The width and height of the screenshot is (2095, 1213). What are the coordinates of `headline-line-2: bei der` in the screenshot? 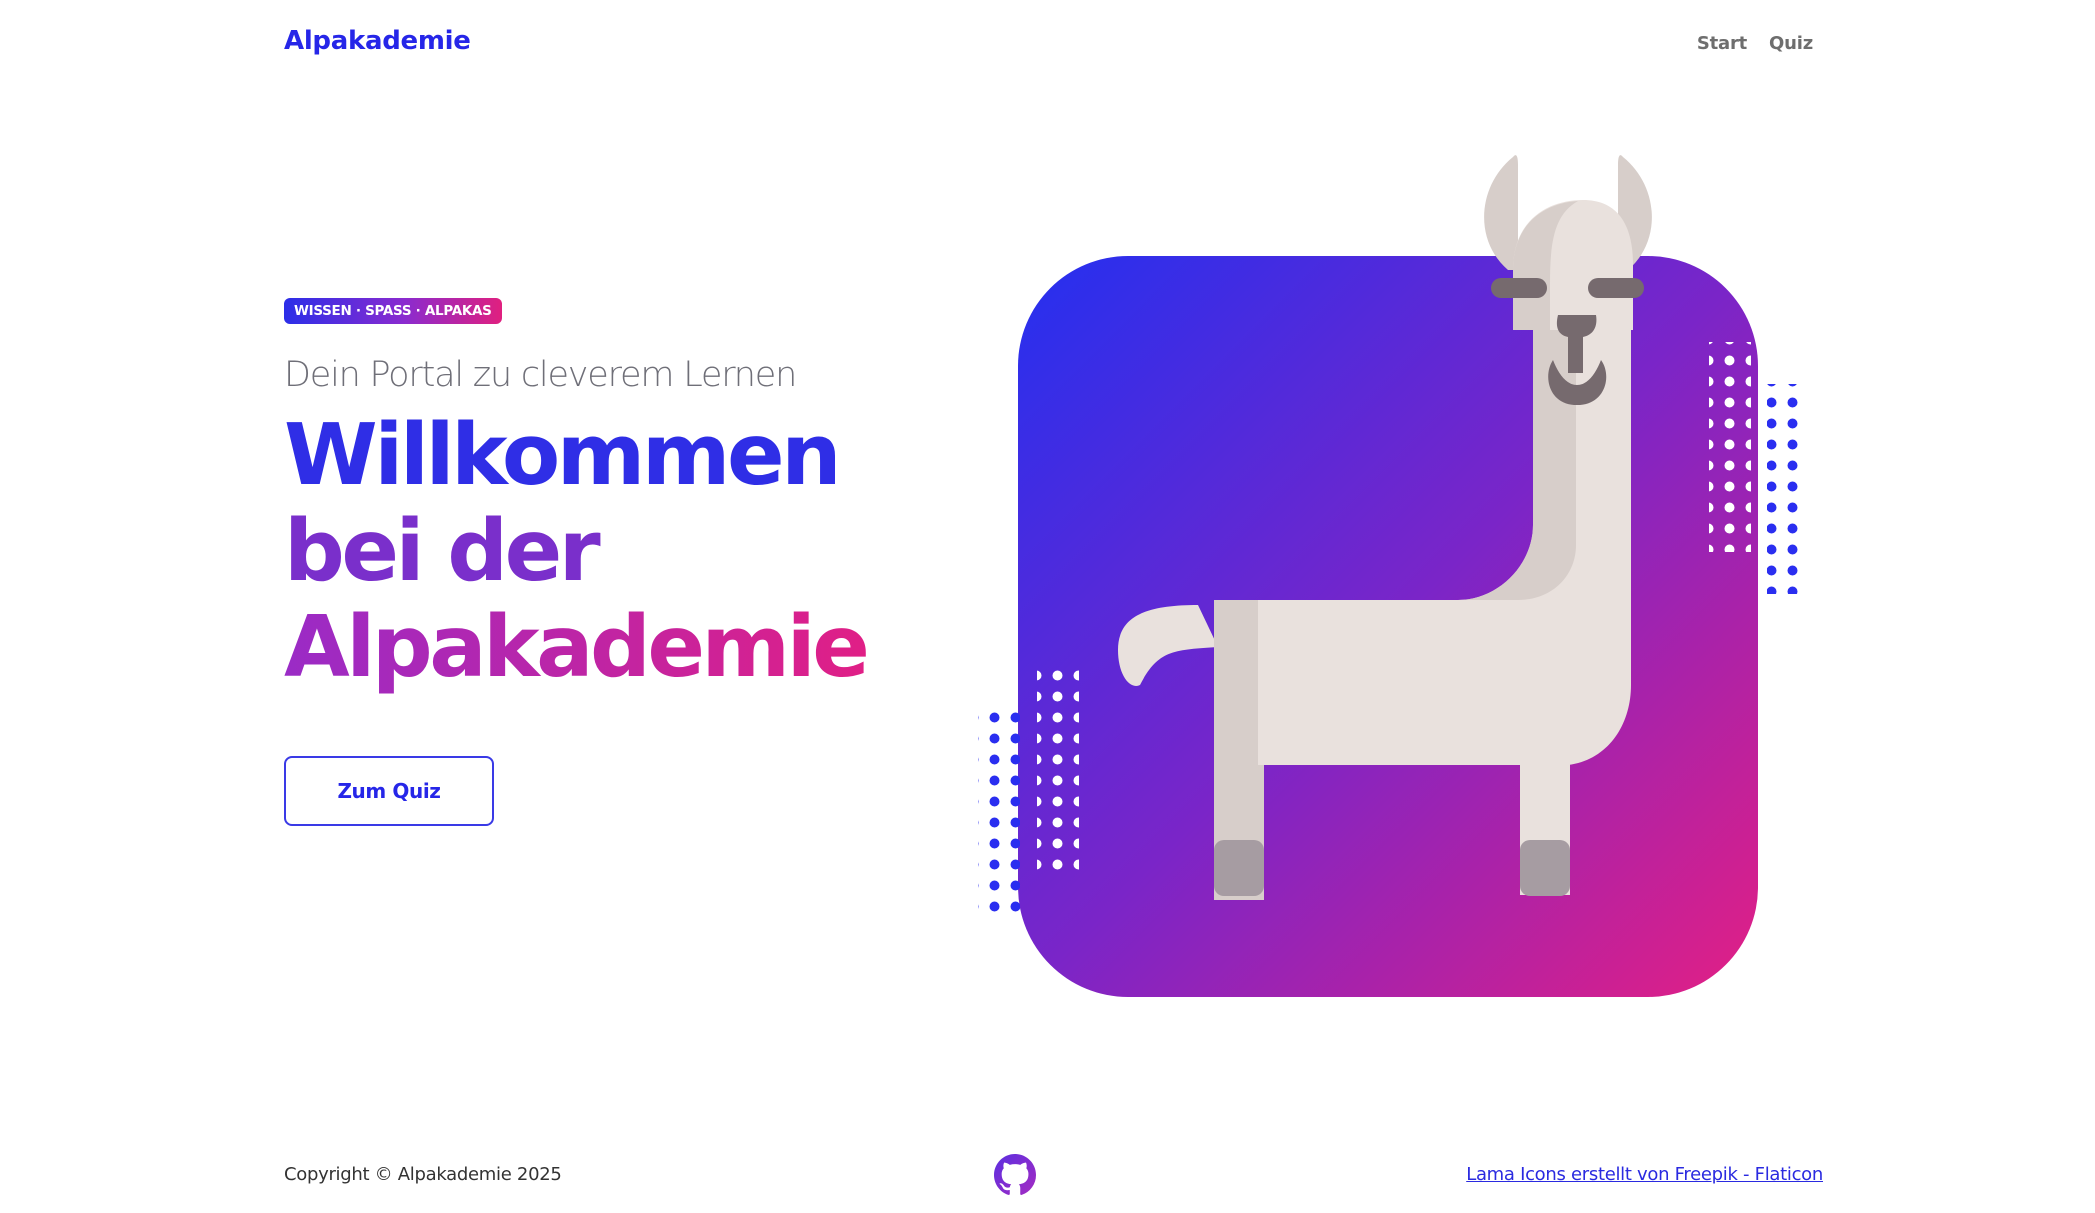 It's located at (442, 551).